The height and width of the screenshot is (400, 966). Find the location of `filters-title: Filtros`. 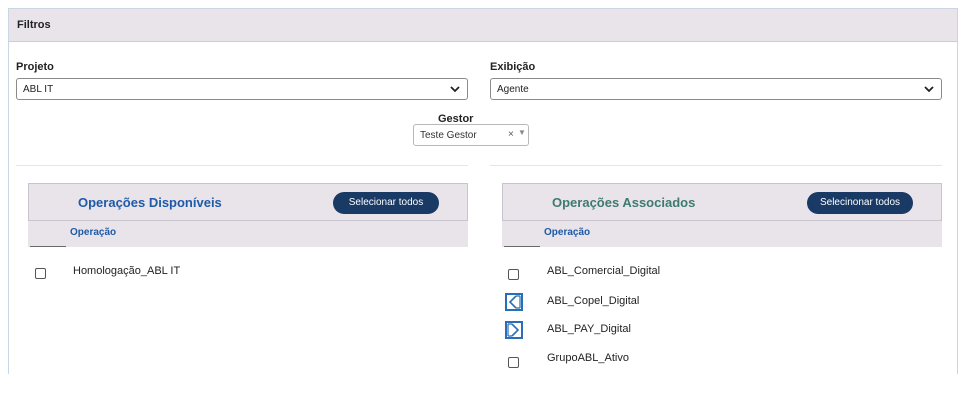

filters-title: Filtros is located at coordinates (34, 25).